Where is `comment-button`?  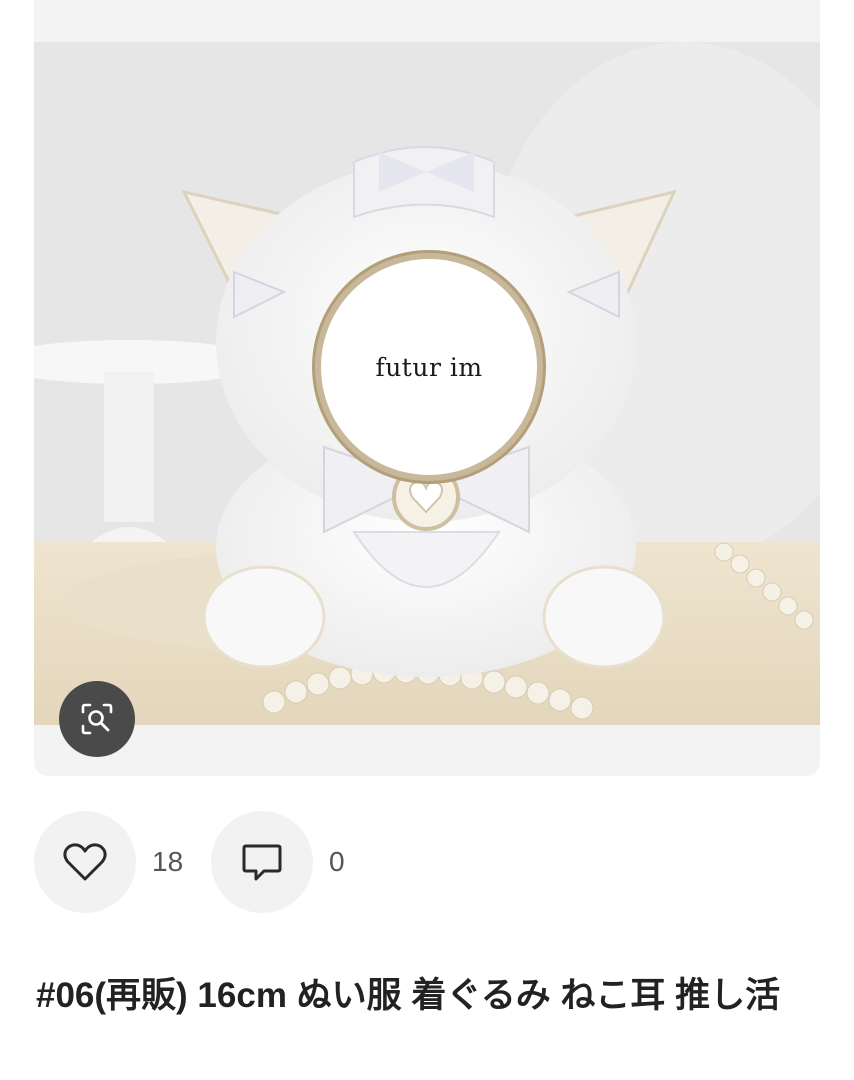 comment-button is located at coordinates (262, 862).